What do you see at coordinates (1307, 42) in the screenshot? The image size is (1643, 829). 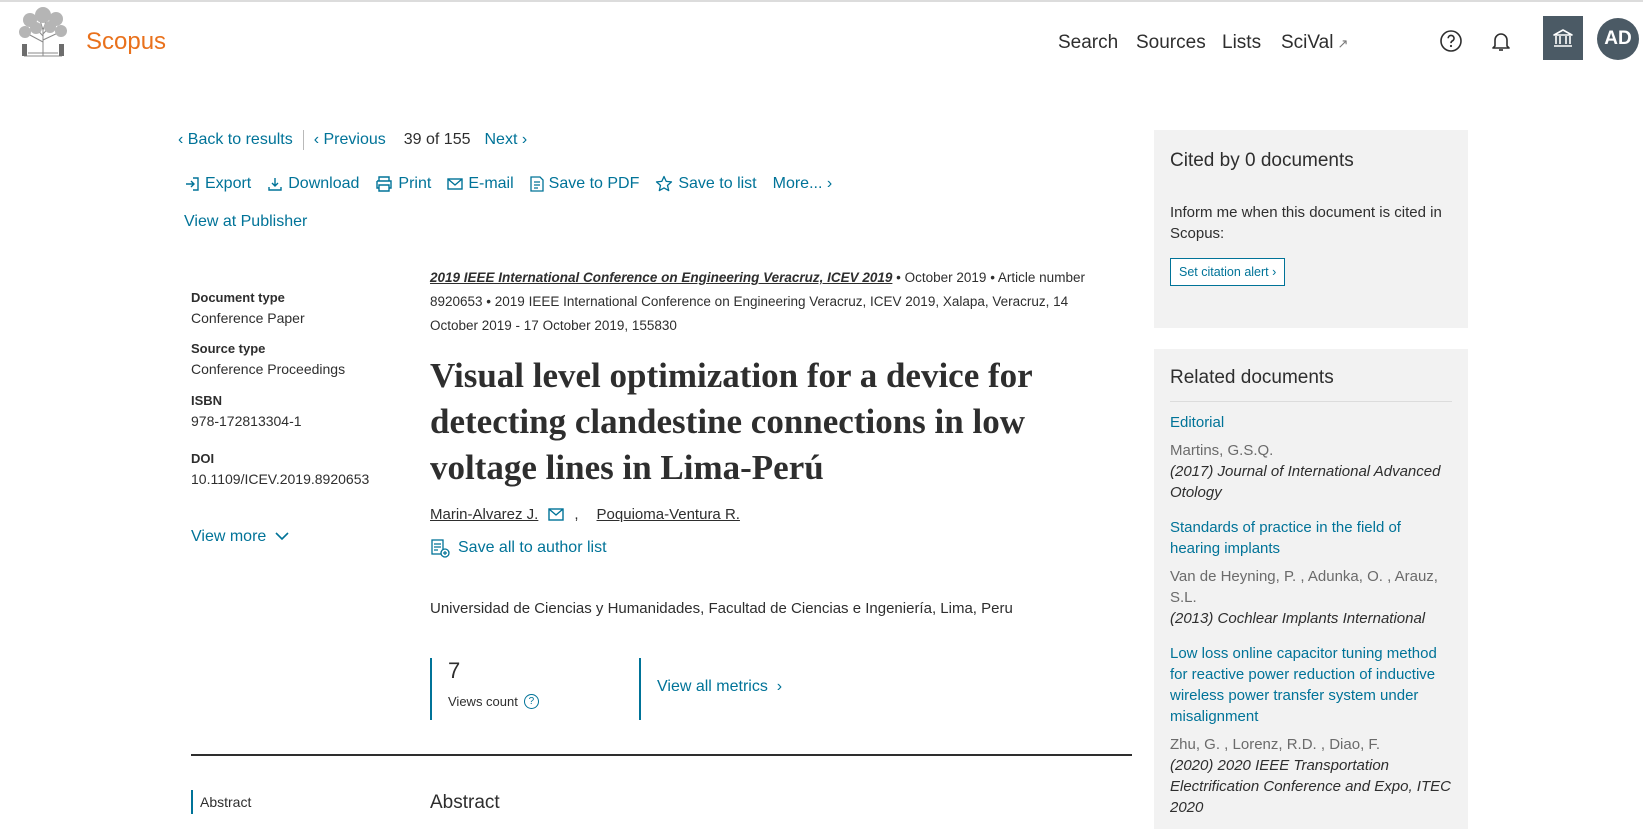 I see `nav-scival-label: SciVal` at bounding box center [1307, 42].